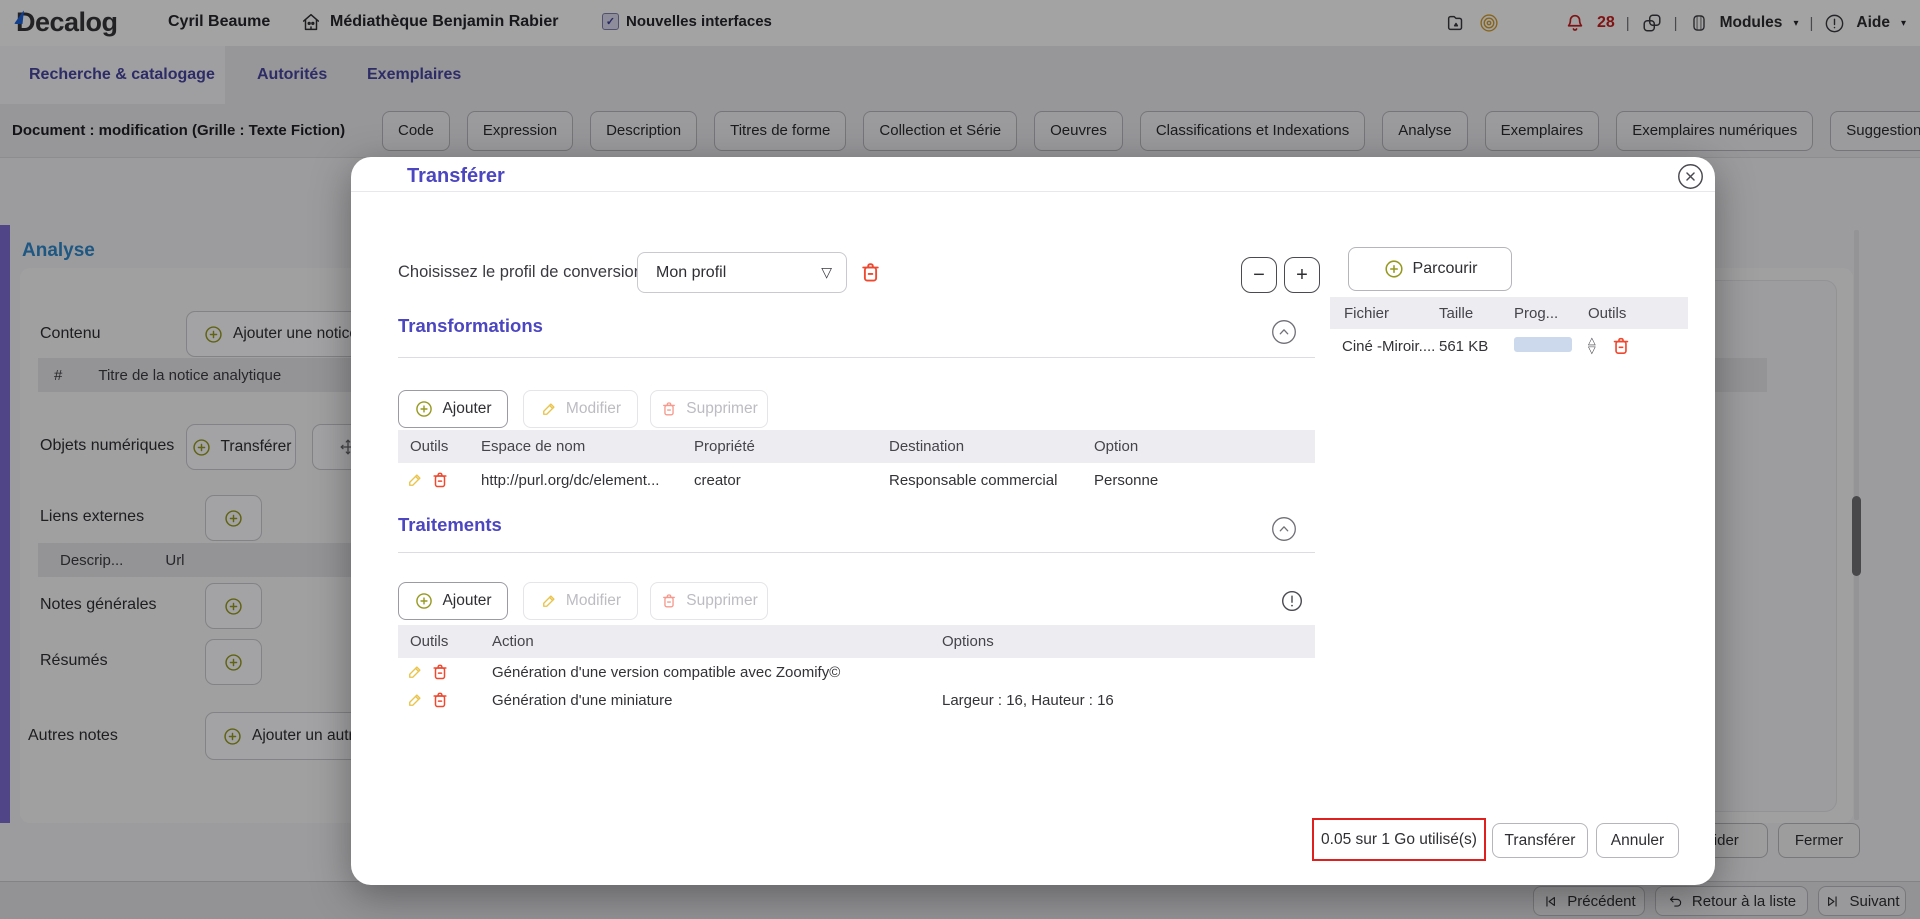 The image size is (1920, 919). What do you see at coordinates (1636, 346) in the screenshot?
I see `file-tools: △ ▽` at bounding box center [1636, 346].